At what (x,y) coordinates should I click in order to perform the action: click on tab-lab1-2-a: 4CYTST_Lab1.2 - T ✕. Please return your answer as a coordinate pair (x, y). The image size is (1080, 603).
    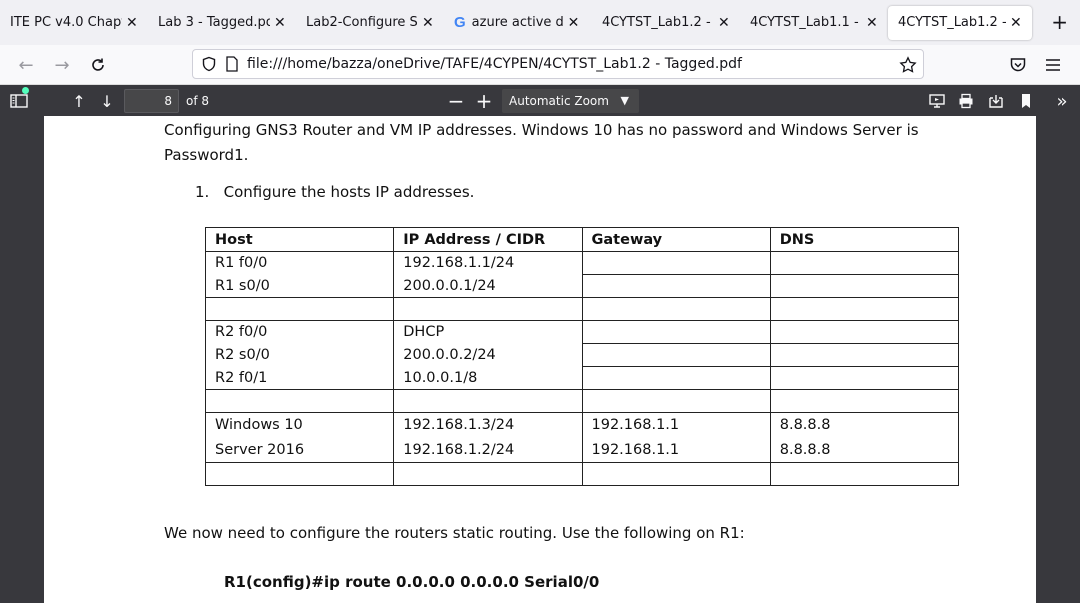
    Looking at the image, I should click on (666, 22).